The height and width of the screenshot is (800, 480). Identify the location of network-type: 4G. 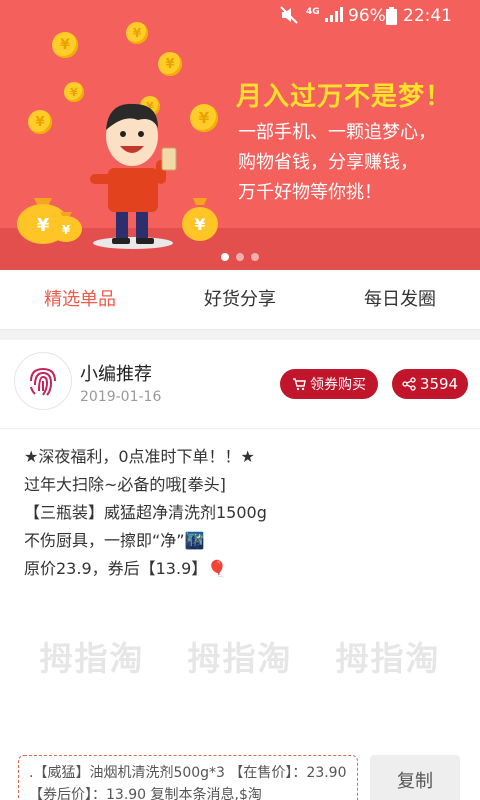
(313, 12).